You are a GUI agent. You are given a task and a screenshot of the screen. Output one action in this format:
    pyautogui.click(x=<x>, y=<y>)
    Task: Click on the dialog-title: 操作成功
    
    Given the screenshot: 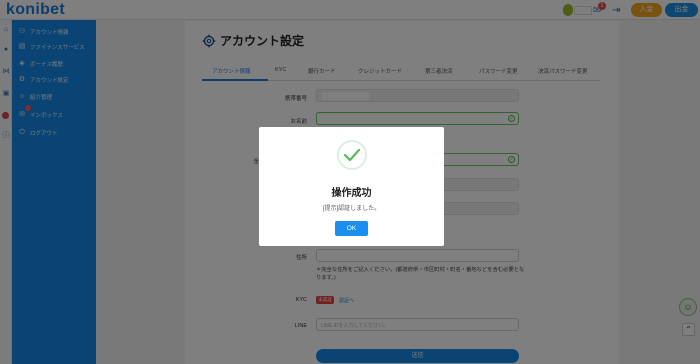 What is the action you would take?
    pyautogui.click(x=351, y=193)
    